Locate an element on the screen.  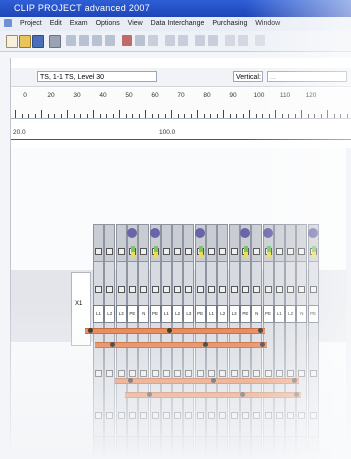
rail-select: TS, 1-1 TS, Level 30 is located at coordinates (97, 76).